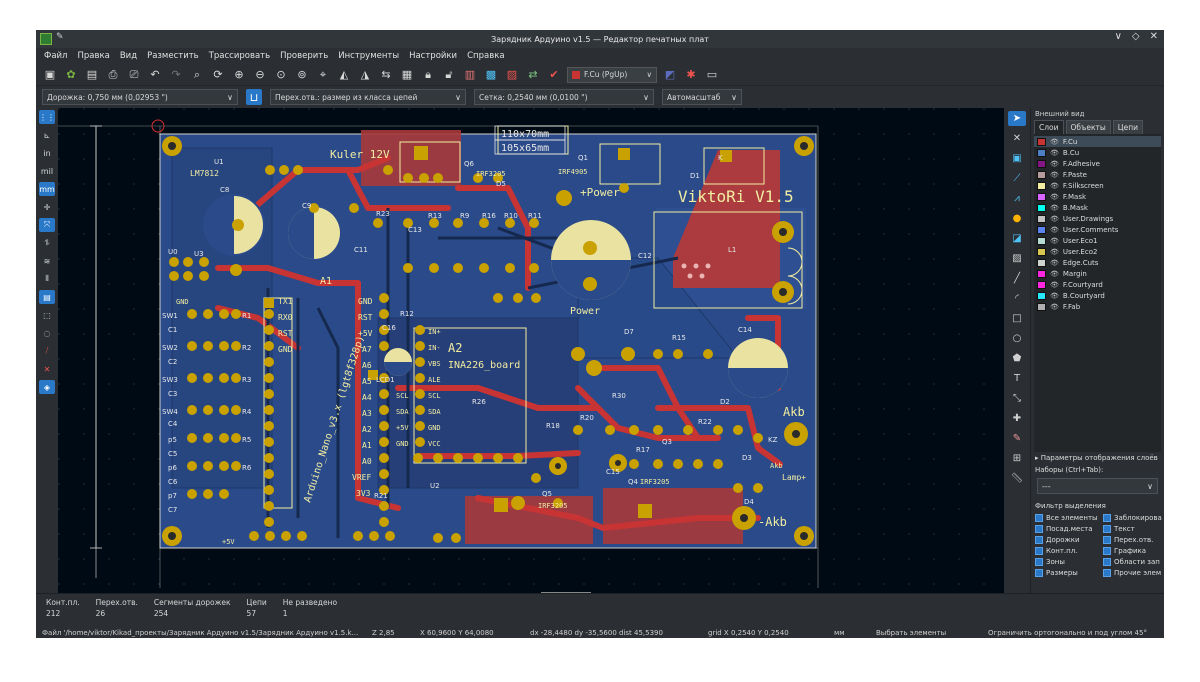 The height and width of the screenshot is (682, 1200). What do you see at coordinates (1097, 458) in the screenshot?
I see `layer-display-options: ▸ Параметры отображения слоёв` at bounding box center [1097, 458].